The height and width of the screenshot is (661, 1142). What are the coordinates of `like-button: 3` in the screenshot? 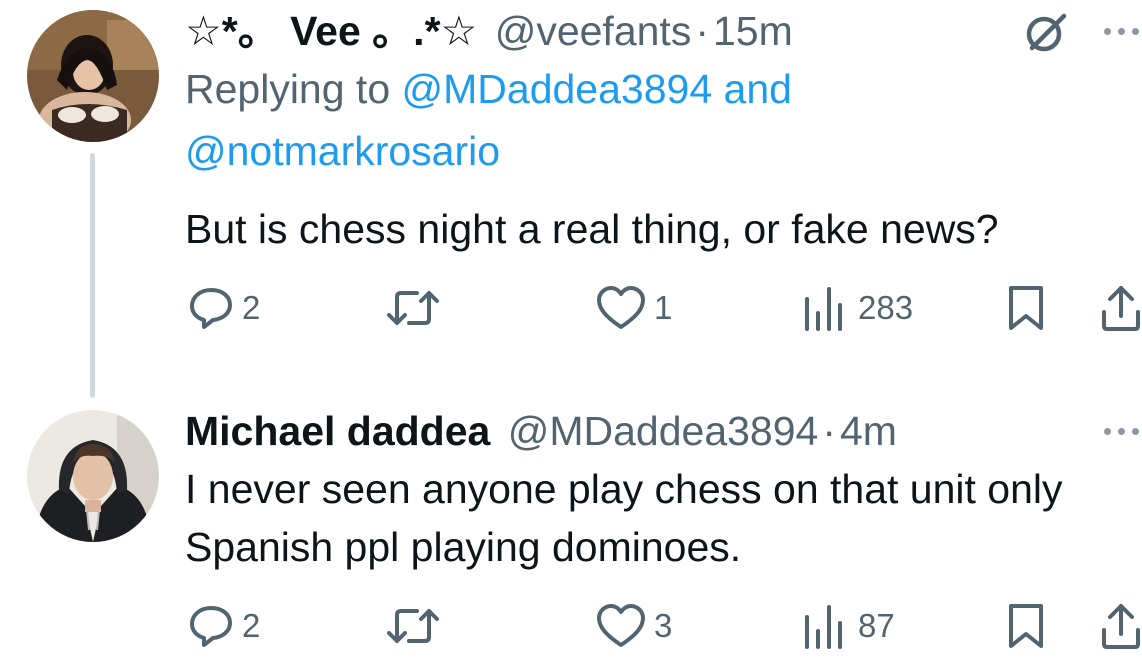 It's located at (634, 626).